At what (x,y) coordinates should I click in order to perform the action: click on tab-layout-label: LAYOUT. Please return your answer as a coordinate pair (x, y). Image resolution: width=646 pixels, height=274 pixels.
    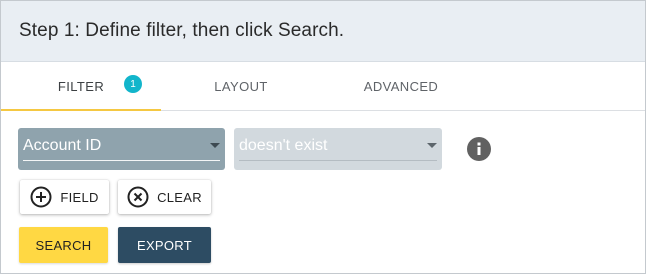
    Looking at the image, I should click on (241, 86).